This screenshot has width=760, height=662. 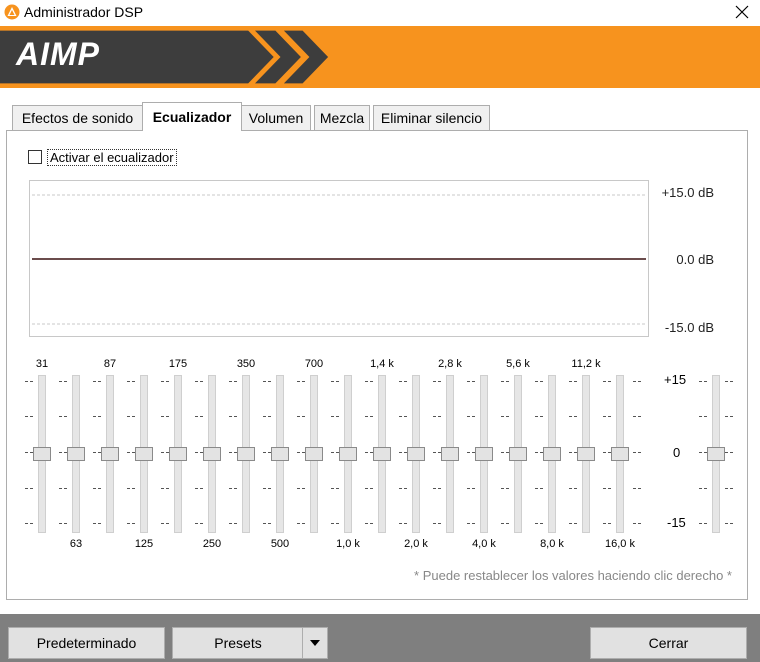 I want to click on enable-equalizer-checkbox, so click(x=35, y=157).